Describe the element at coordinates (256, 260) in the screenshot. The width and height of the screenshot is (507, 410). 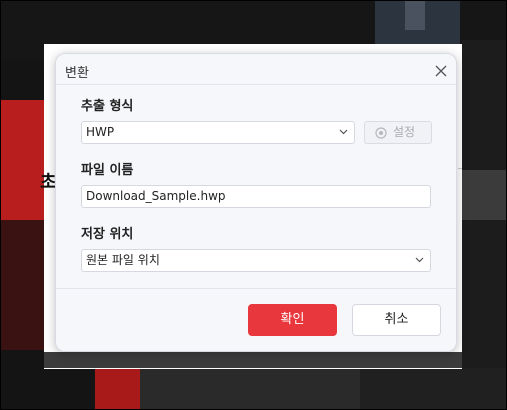
I see `save-location-select: 원본 파일 위치` at that location.